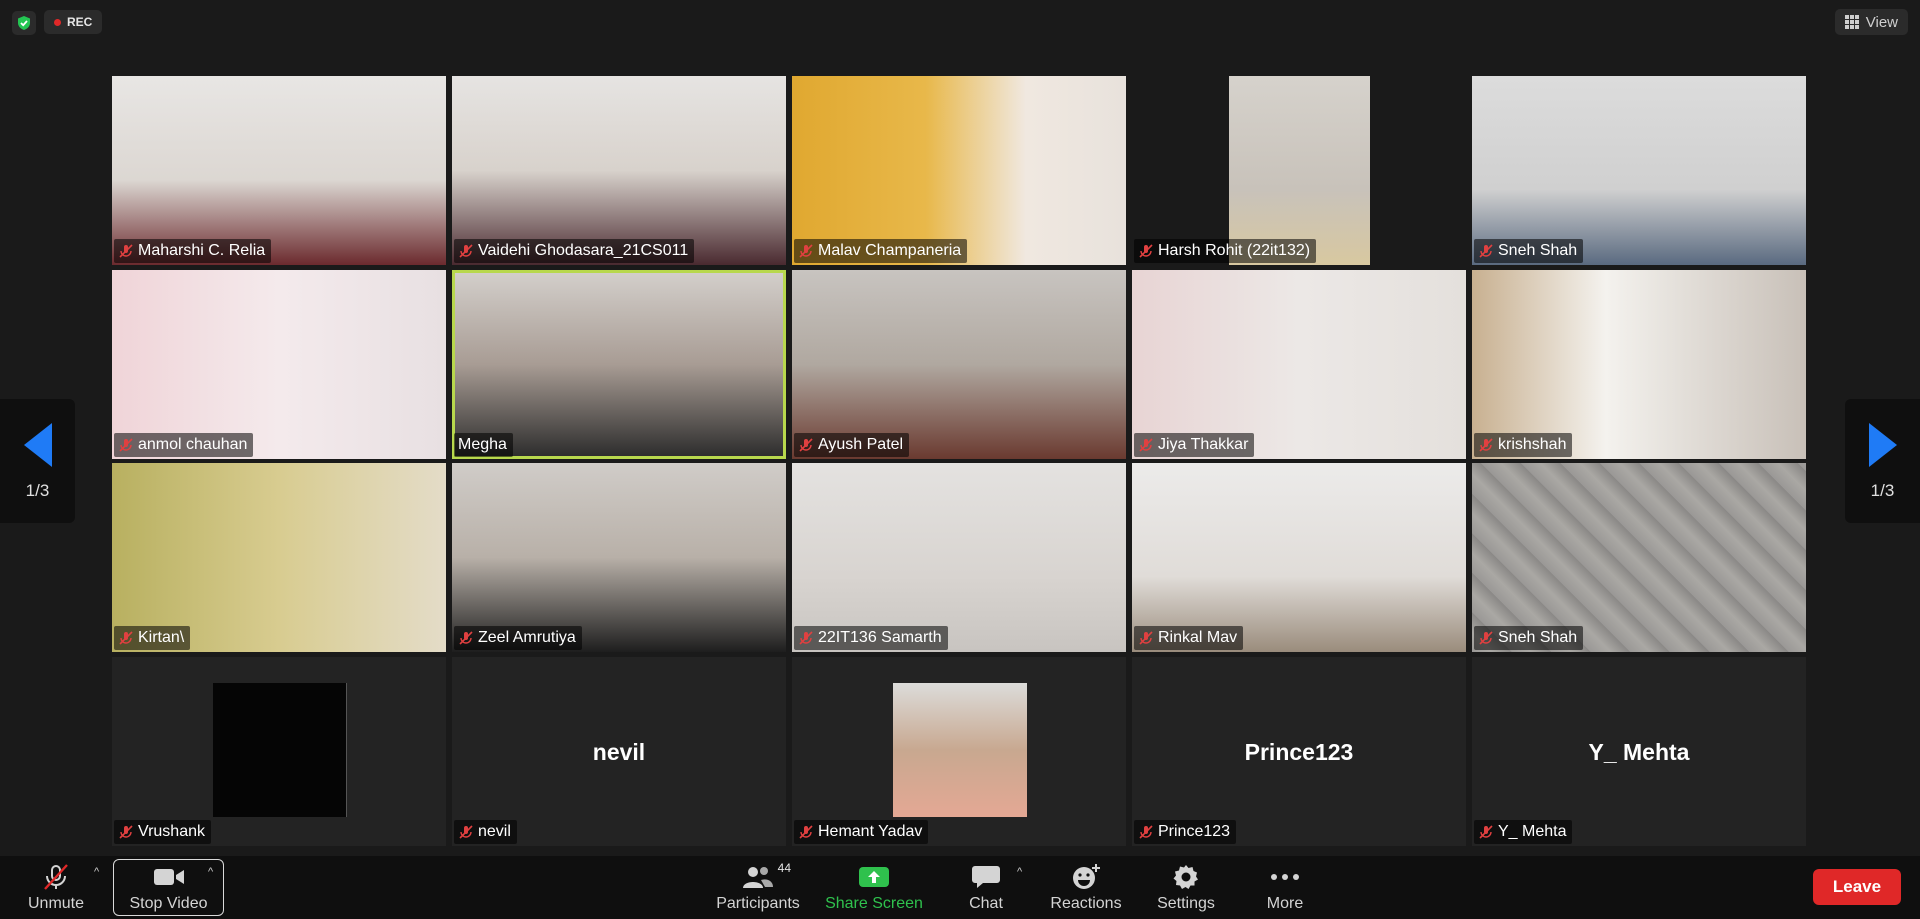 The width and height of the screenshot is (1920, 919). I want to click on chat-options-caret-icon: ^, so click(1019, 872).